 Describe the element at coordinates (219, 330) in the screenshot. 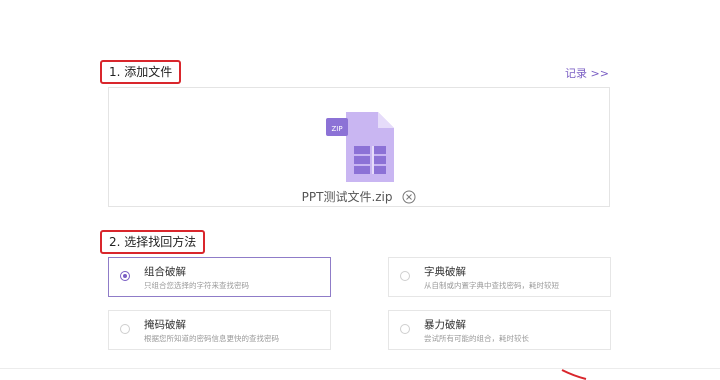

I see `method-option-mask: 掩码破解 根据您所知道的密码信息更快的查找密码` at that location.